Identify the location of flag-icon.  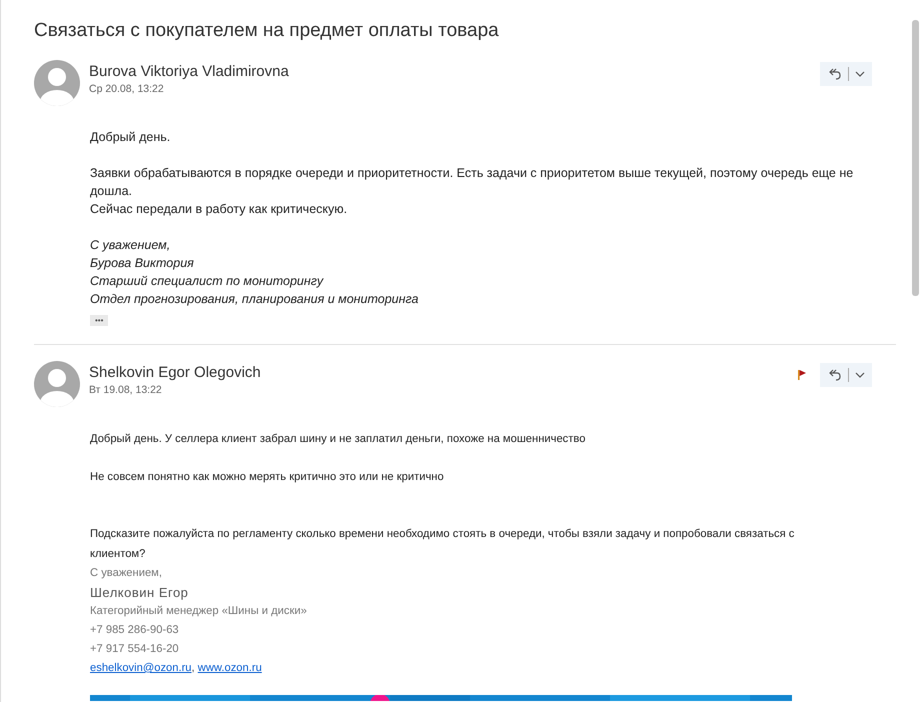
(802, 375).